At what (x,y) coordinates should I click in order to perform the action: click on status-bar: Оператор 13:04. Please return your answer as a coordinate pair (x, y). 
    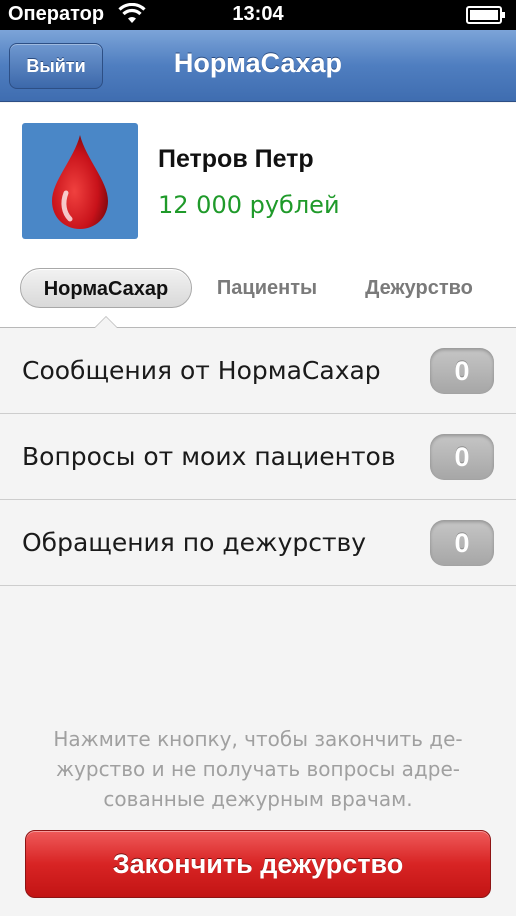
    Looking at the image, I should click on (258, 15).